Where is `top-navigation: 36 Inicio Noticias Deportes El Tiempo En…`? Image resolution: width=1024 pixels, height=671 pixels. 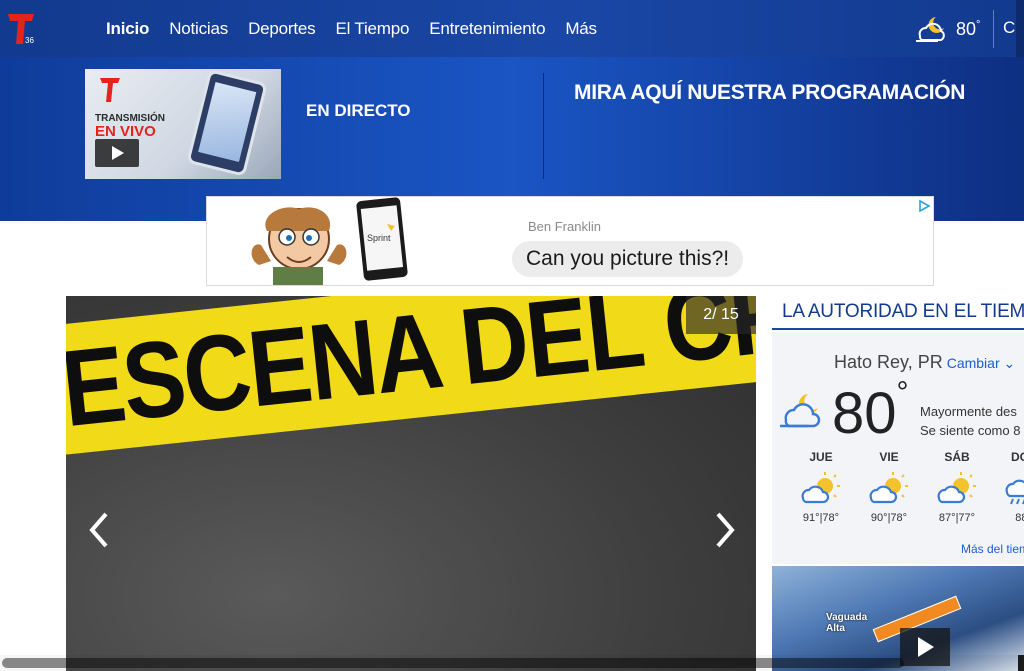 top-navigation: 36 Inicio Noticias Deportes El Tiempo En… is located at coordinates (512, 40).